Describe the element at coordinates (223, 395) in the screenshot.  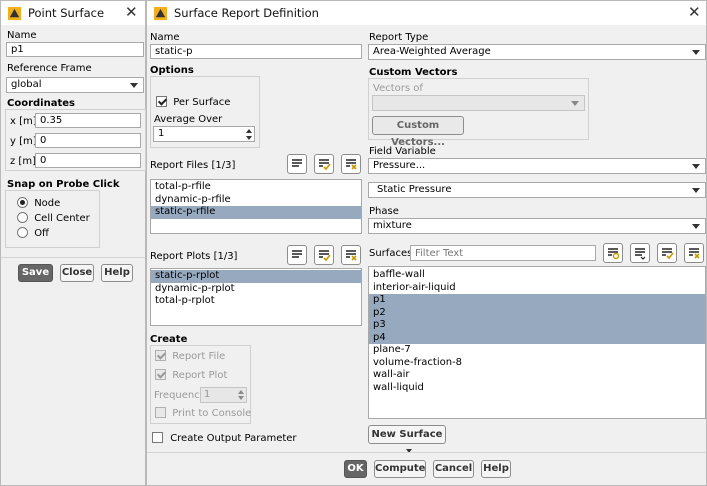
I see `frequency-stepper: 1` at that location.